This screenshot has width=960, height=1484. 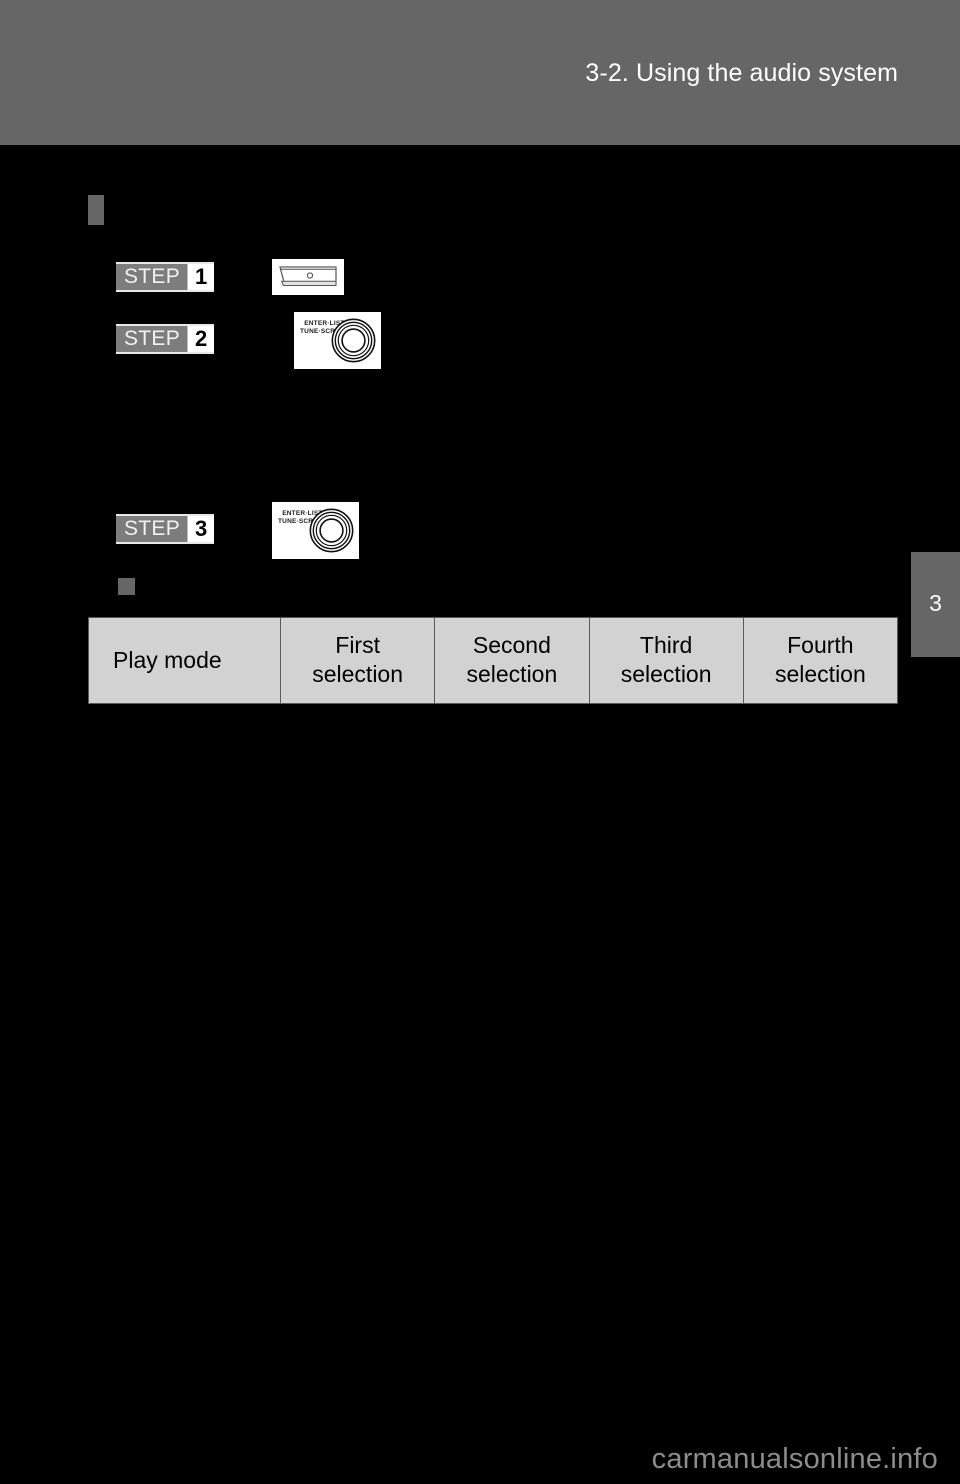 What do you see at coordinates (126, 586) in the screenshot?
I see `subsection-bullet-square-icon` at bounding box center [126, 586].